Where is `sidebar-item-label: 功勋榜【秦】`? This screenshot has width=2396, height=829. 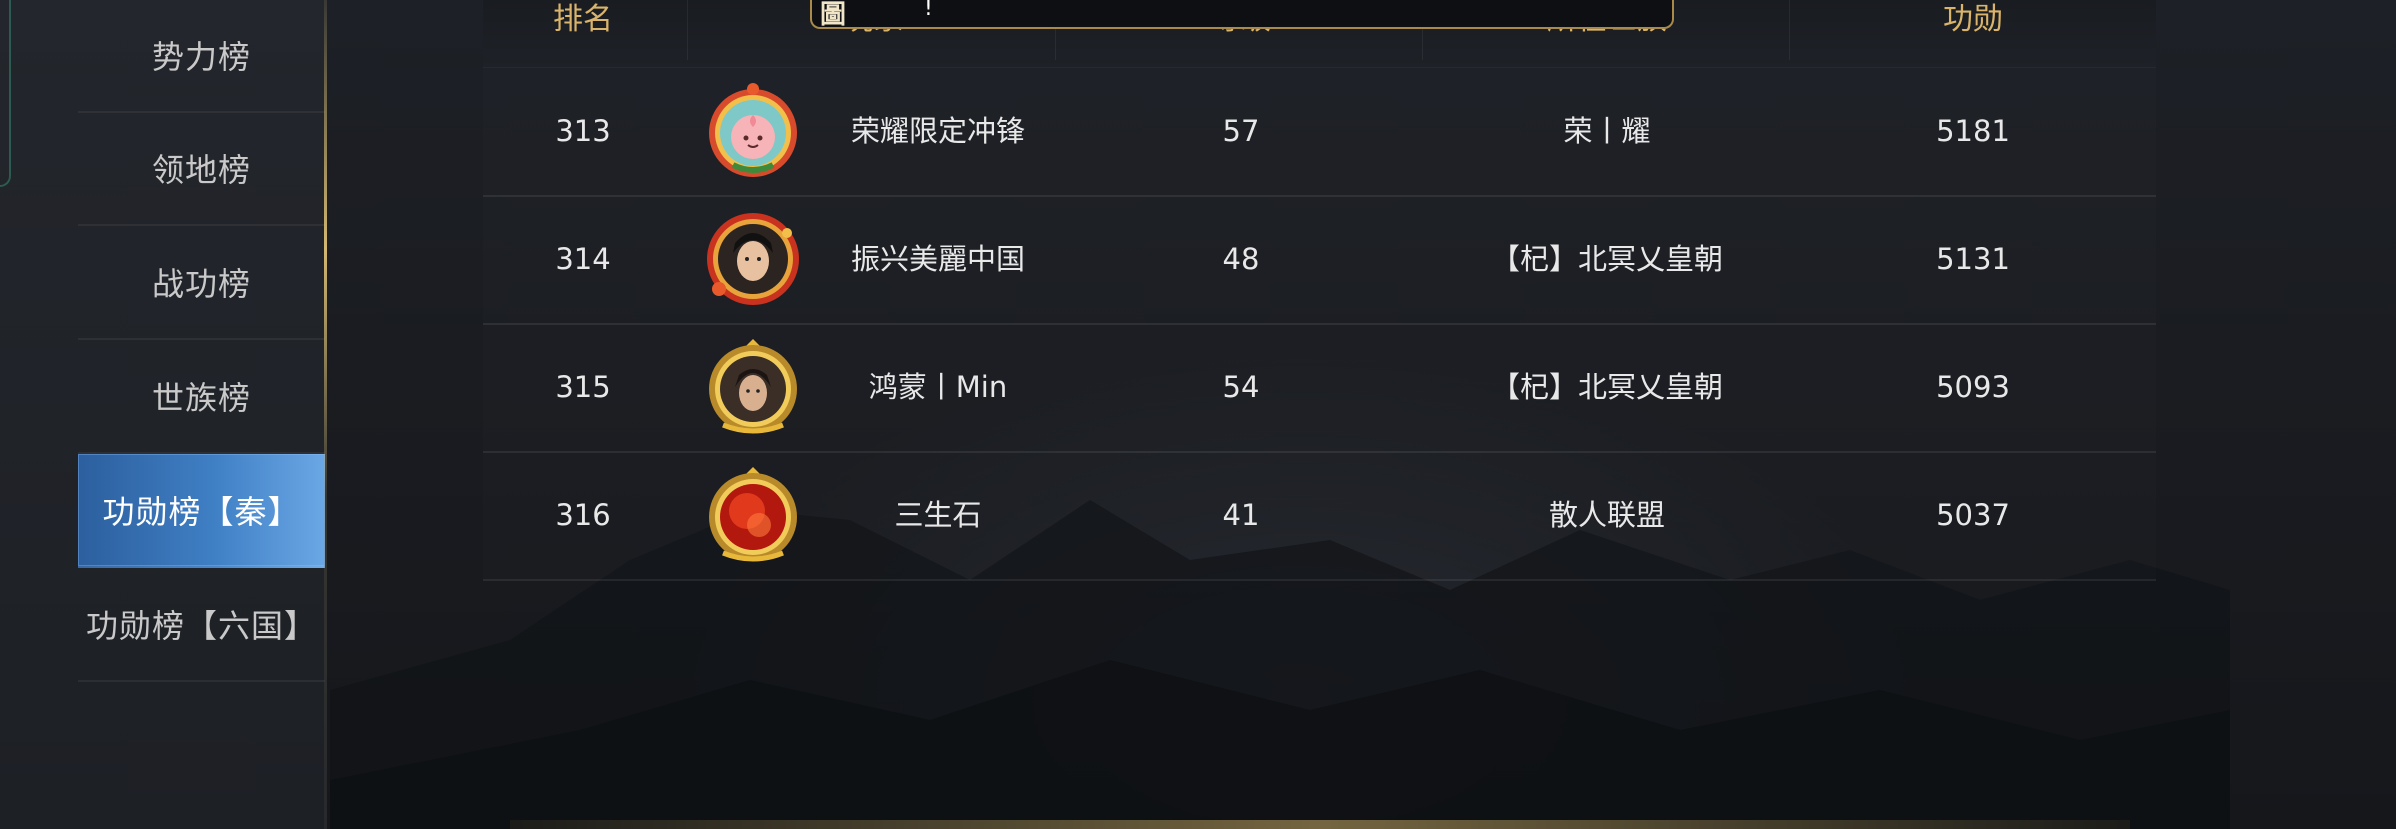
sidebar-item-label: 功勋榜【秦】 is located at coordinates (201, 512).